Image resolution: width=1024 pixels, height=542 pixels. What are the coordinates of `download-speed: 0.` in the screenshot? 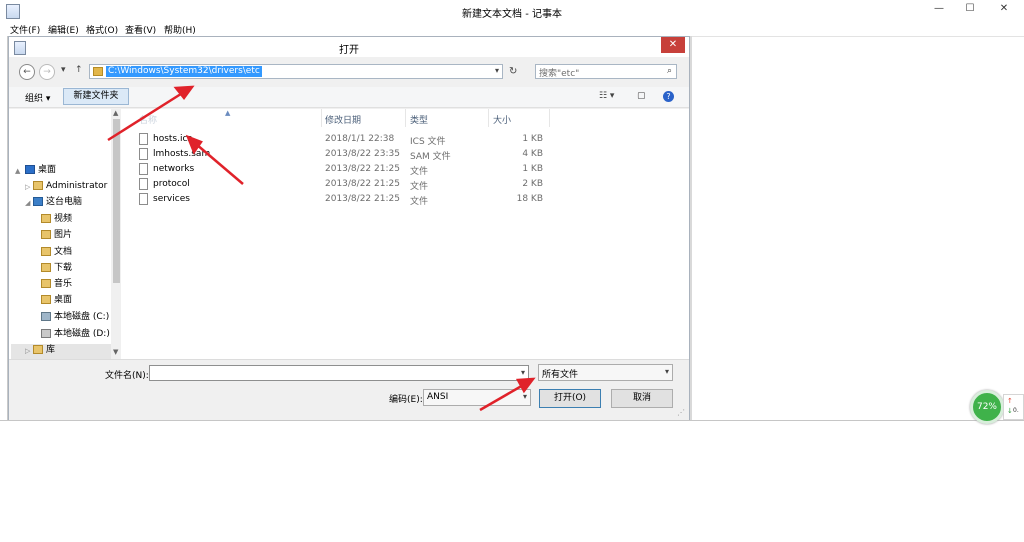 It's located at (1016, 410).